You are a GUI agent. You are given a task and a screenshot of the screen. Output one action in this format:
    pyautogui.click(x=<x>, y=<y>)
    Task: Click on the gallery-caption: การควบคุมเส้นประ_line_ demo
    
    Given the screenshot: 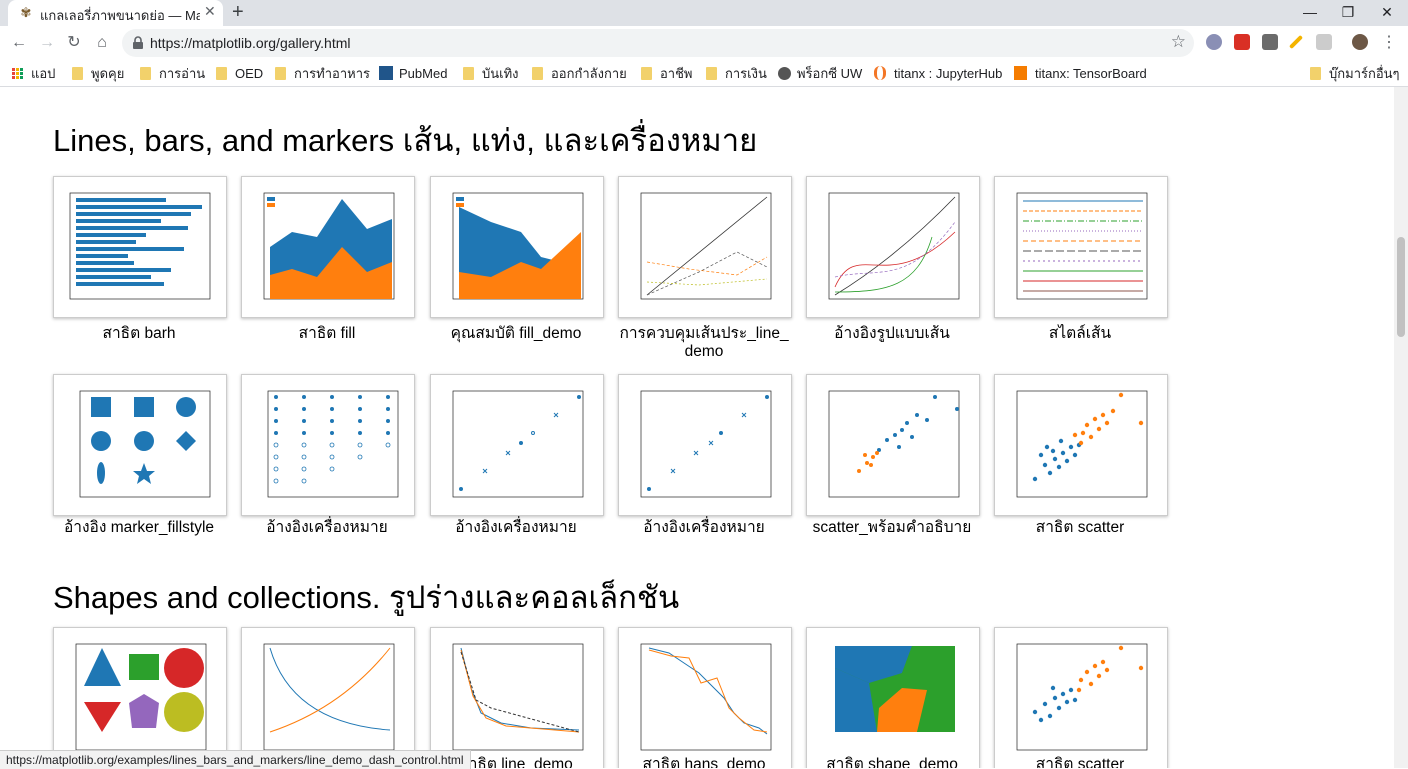 What is the action you would take?
    pyautogui.click(x=704, y=343)
    